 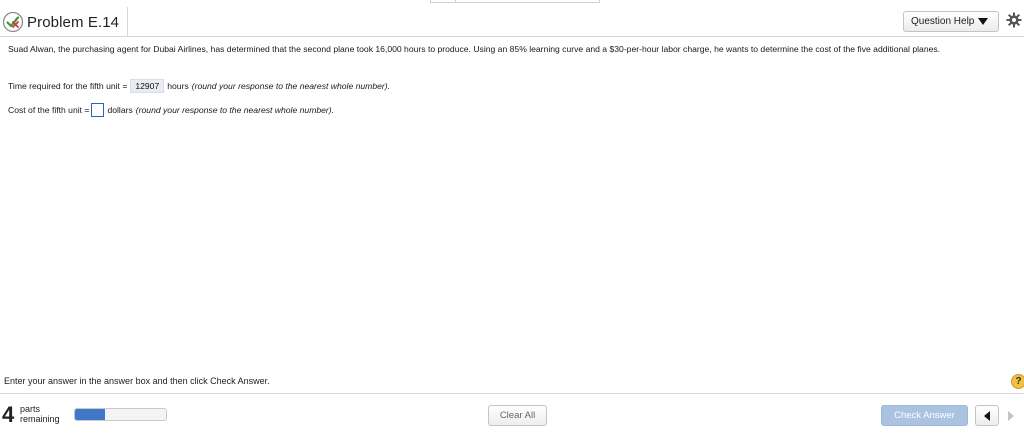 I want to click on parts-label-line1: parts, so click(x=30, y=409).